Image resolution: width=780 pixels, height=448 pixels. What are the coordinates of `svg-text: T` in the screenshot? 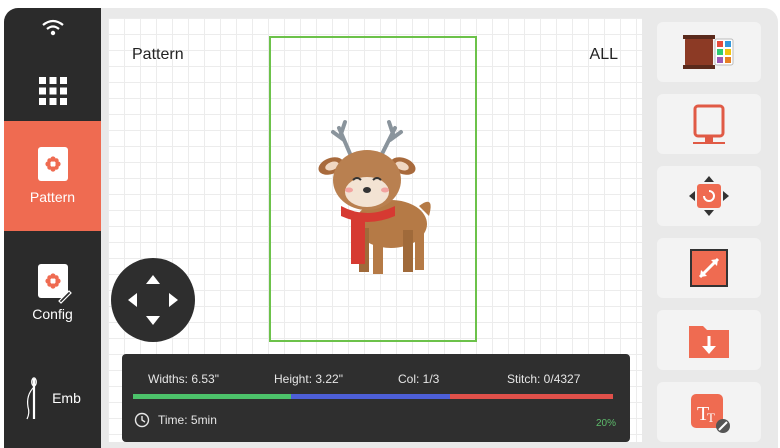 It's located at (711, 417).